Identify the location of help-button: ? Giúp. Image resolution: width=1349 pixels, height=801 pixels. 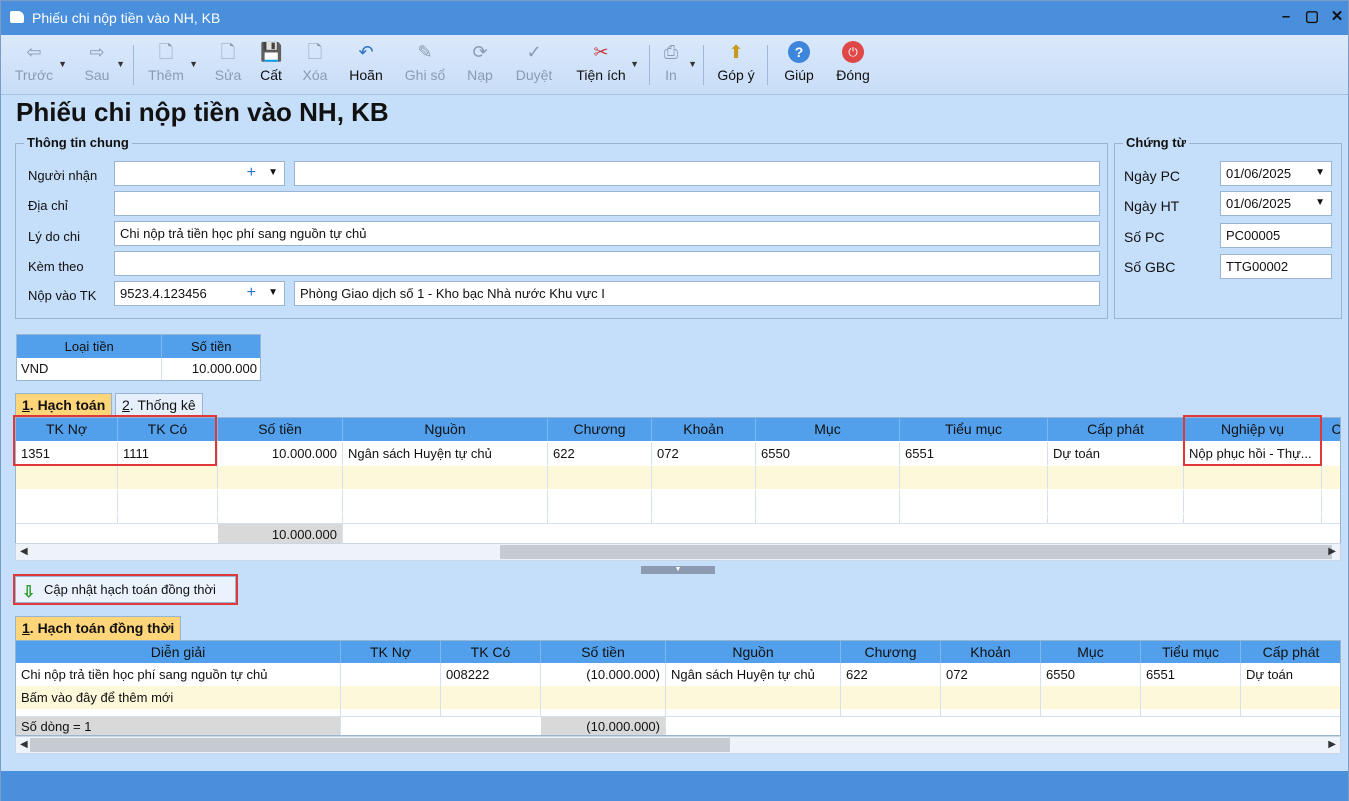
(799, 65).